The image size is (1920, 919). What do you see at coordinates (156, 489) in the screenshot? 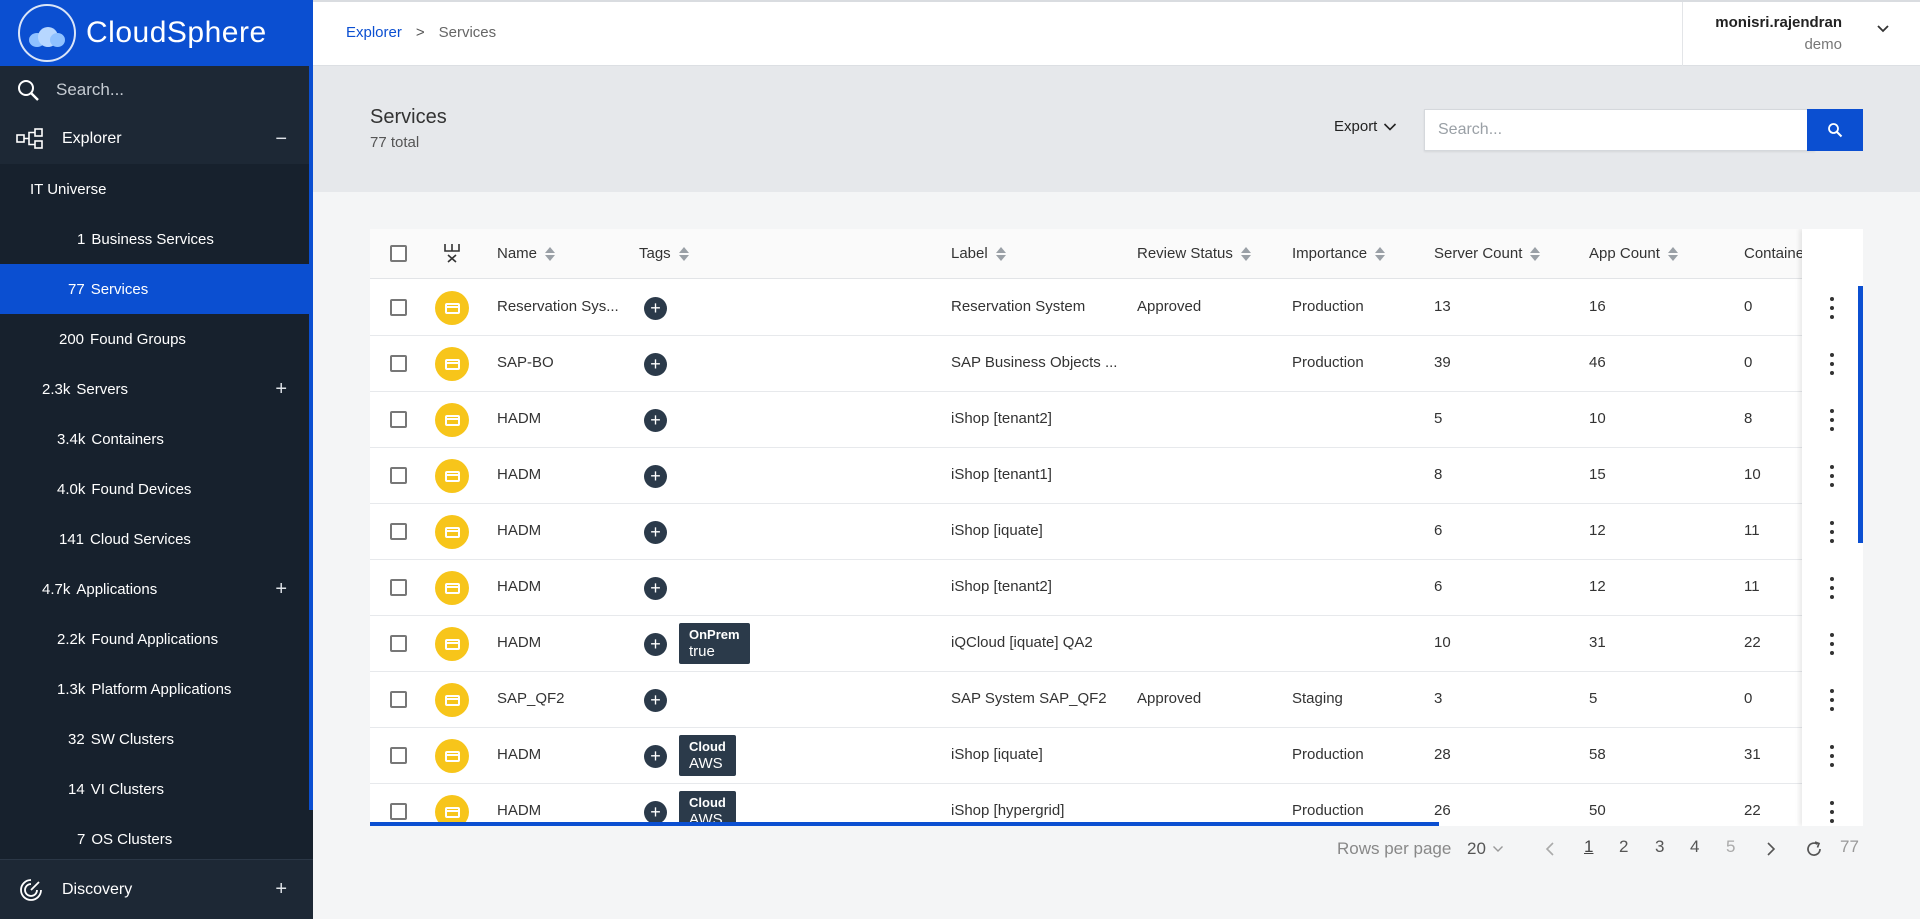
I see `sidebar-item-found-devices: 4.0k Found Devices` at bounding box center [156, 489].